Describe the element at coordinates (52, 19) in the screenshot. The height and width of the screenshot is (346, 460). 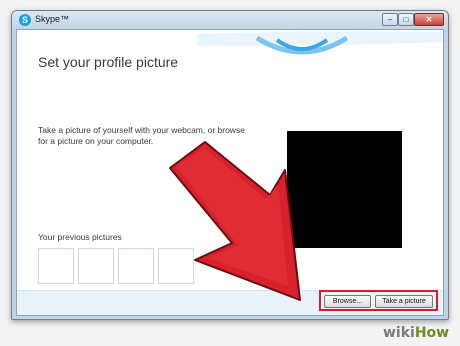
I see `window-title: Skype™` at that location.